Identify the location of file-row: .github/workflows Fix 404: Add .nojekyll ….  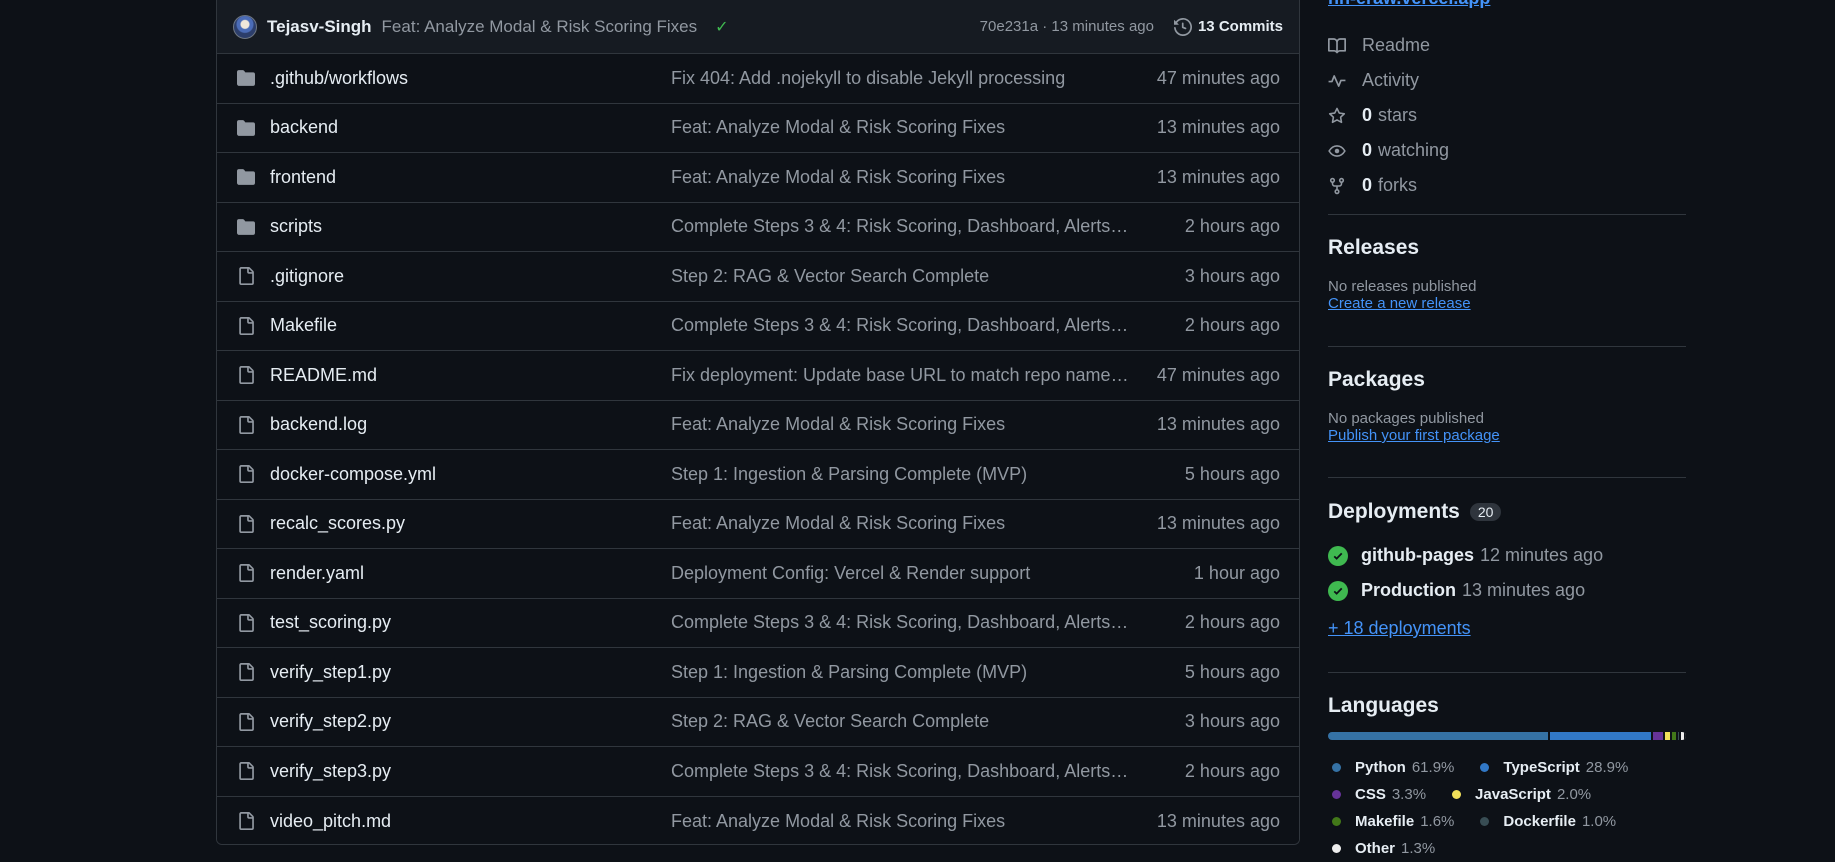
(758, 79).